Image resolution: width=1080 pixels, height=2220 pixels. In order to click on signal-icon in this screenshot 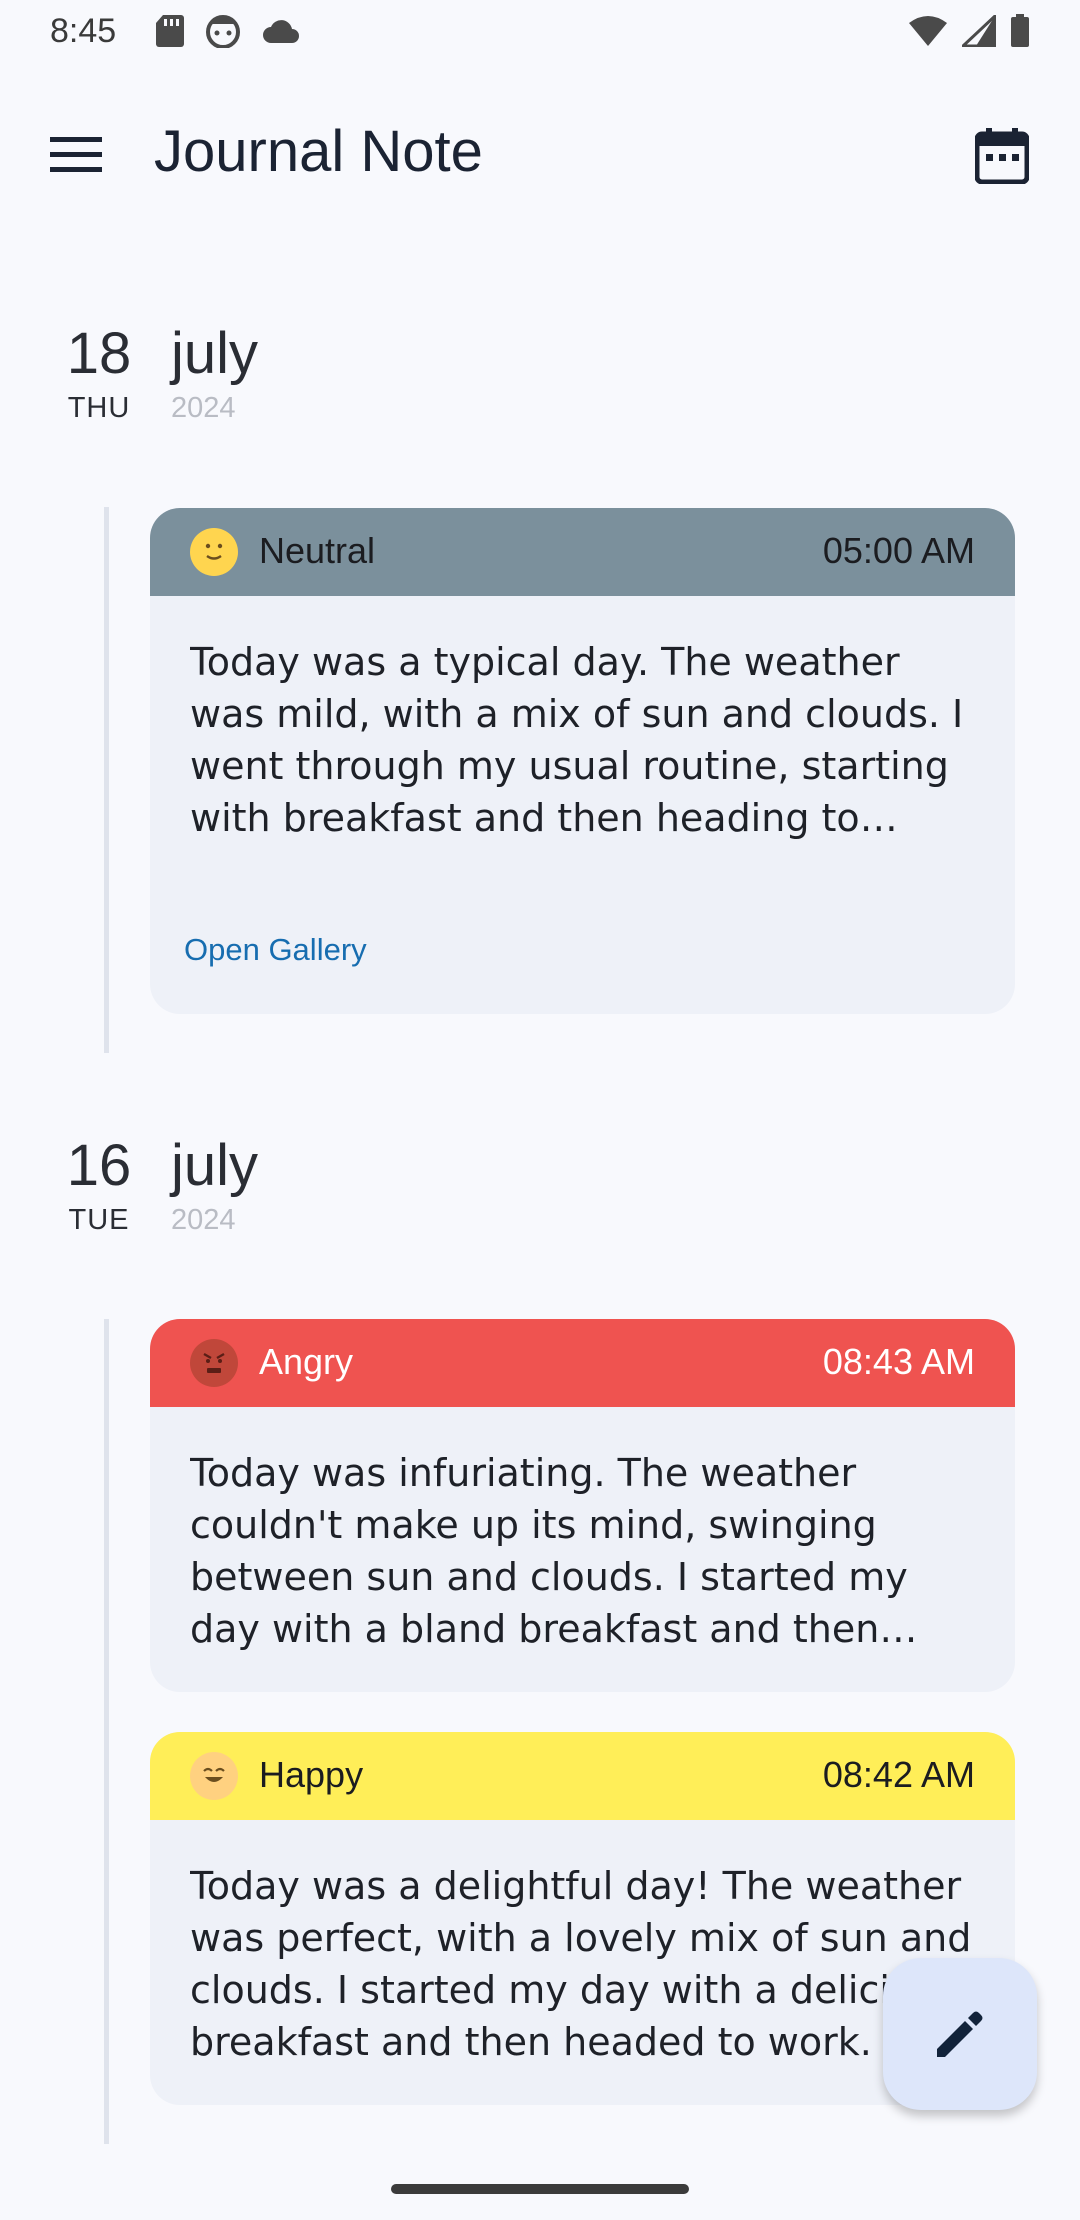, I will do `click(979, 31)`.